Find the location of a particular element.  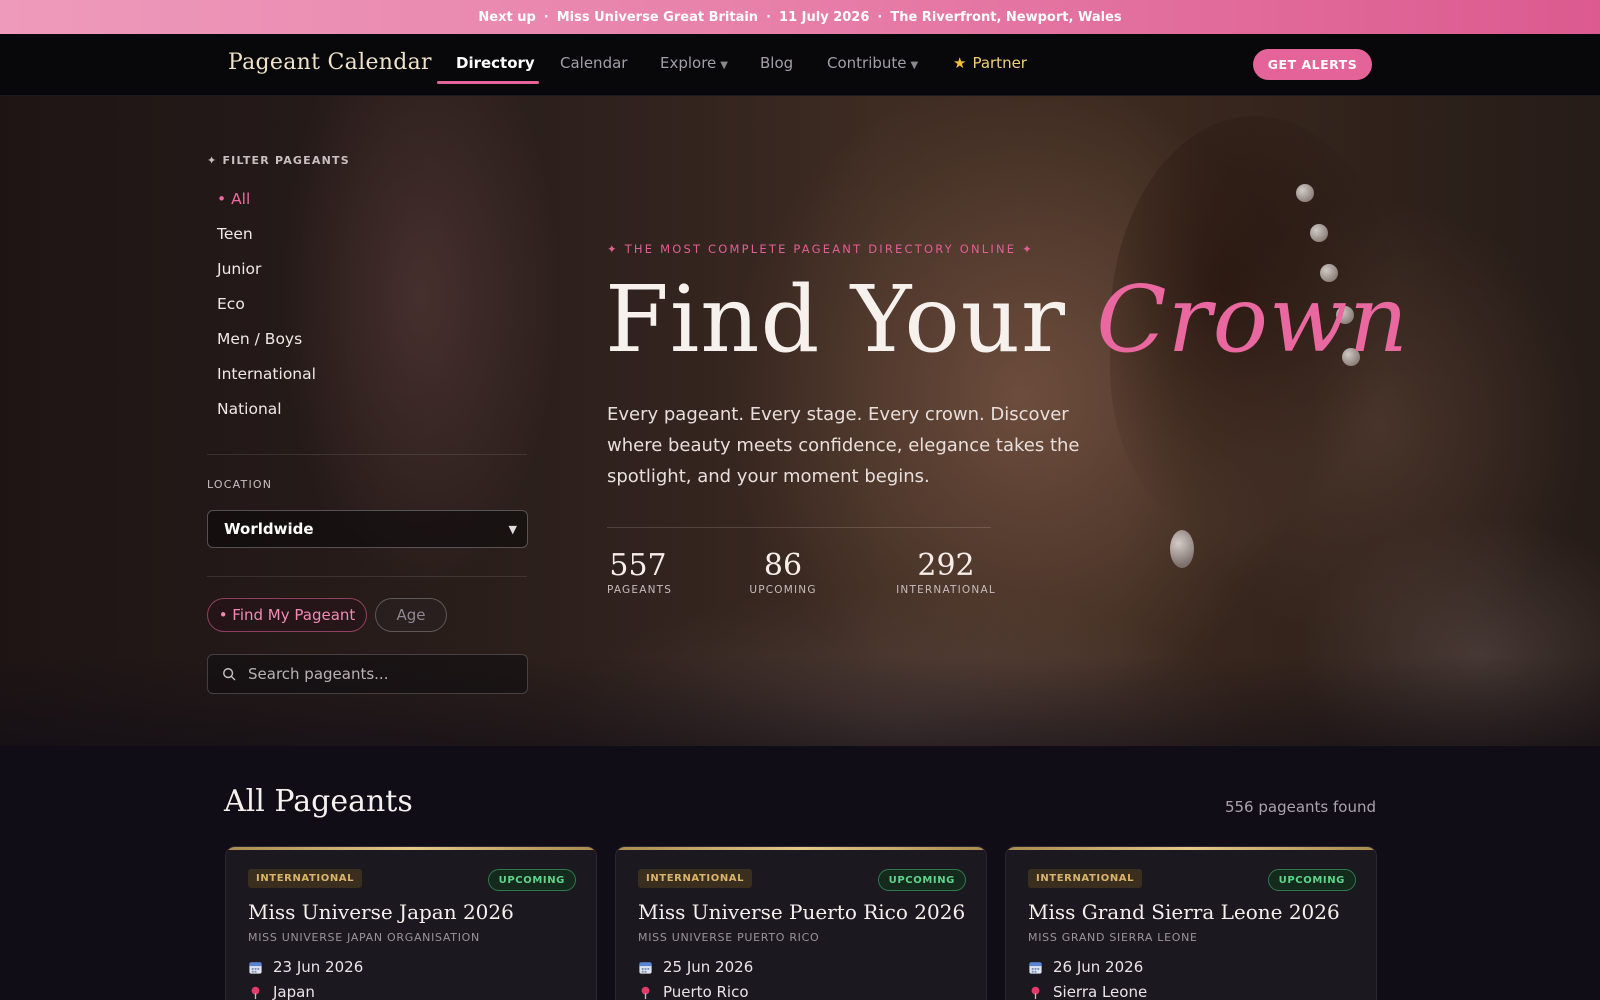

location-value: Worldwide is located at coordinates (269, 529).